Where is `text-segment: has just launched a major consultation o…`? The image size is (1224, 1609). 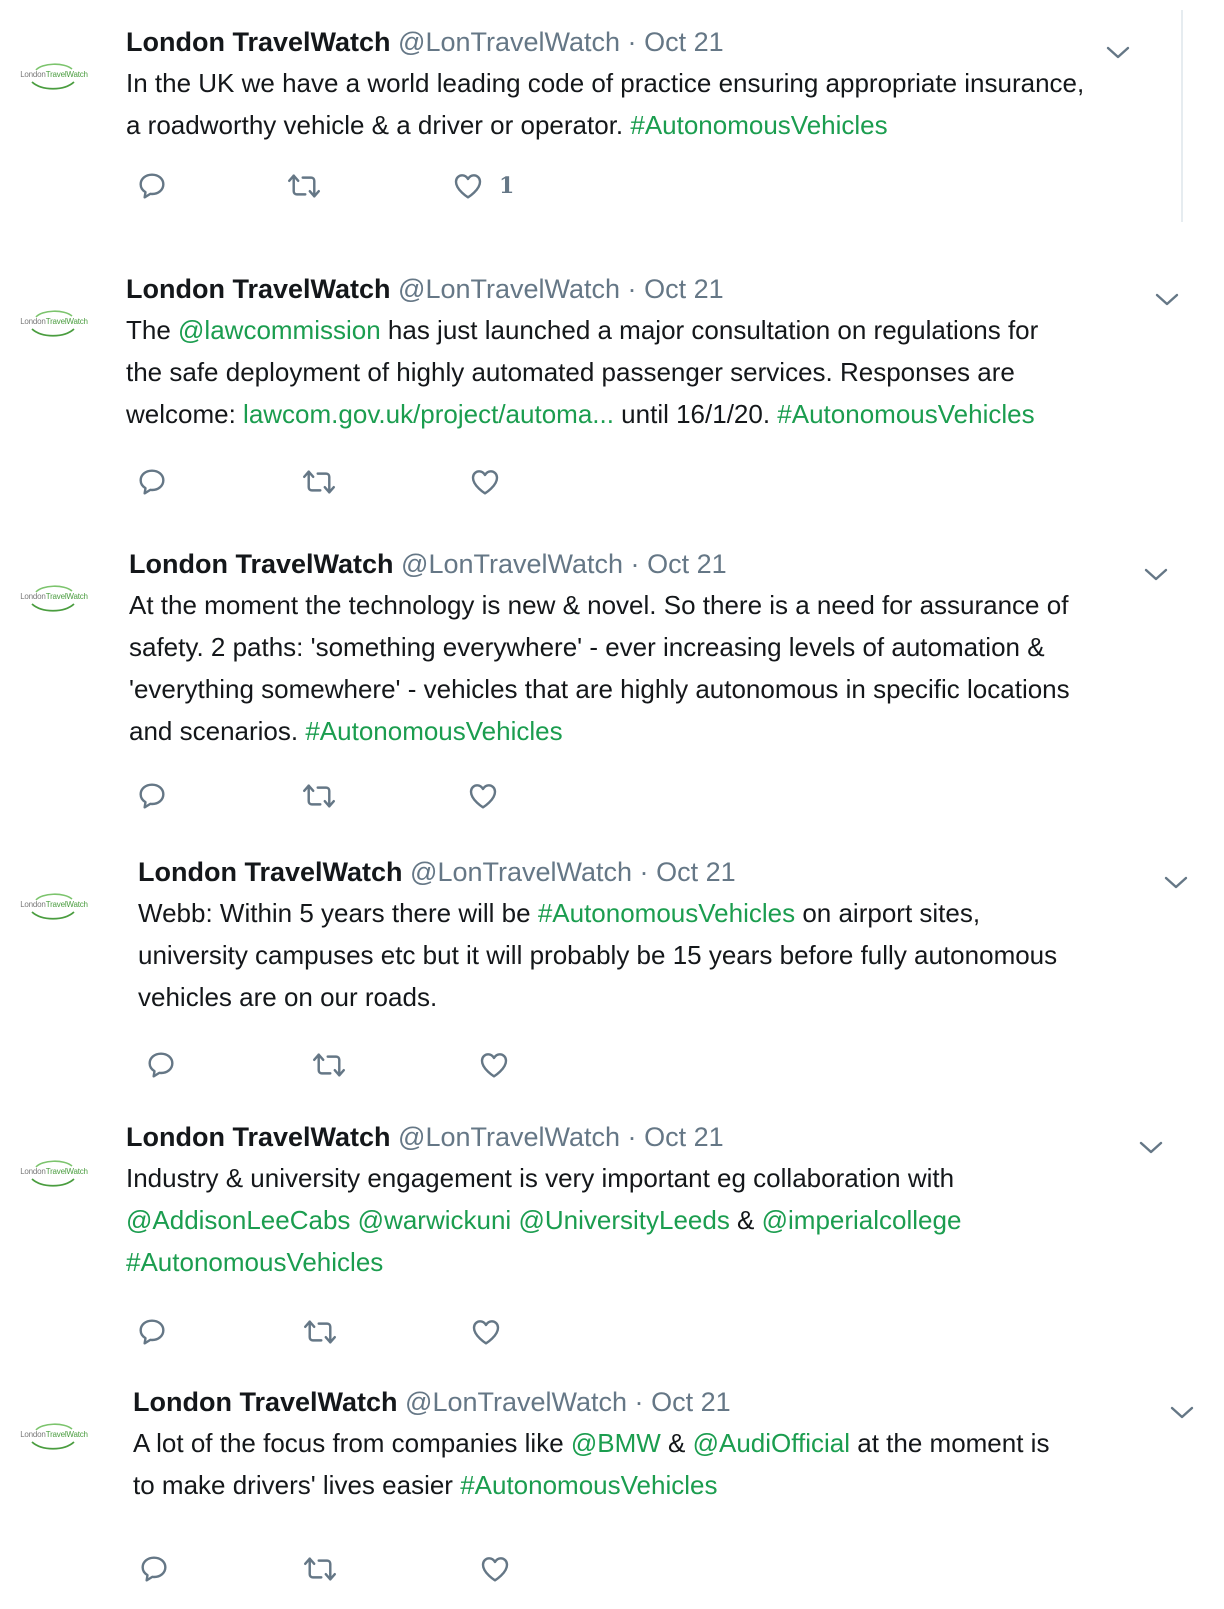 text-segment: has just launched a major consultation o… is located at coordinates (709, 330).